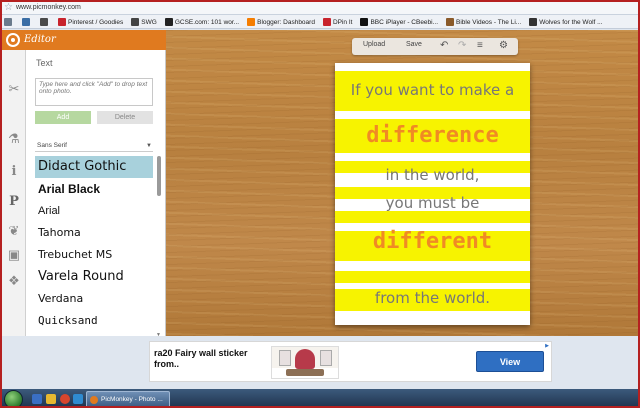  I want to click on editor-title: Editor, so click(40, 39).